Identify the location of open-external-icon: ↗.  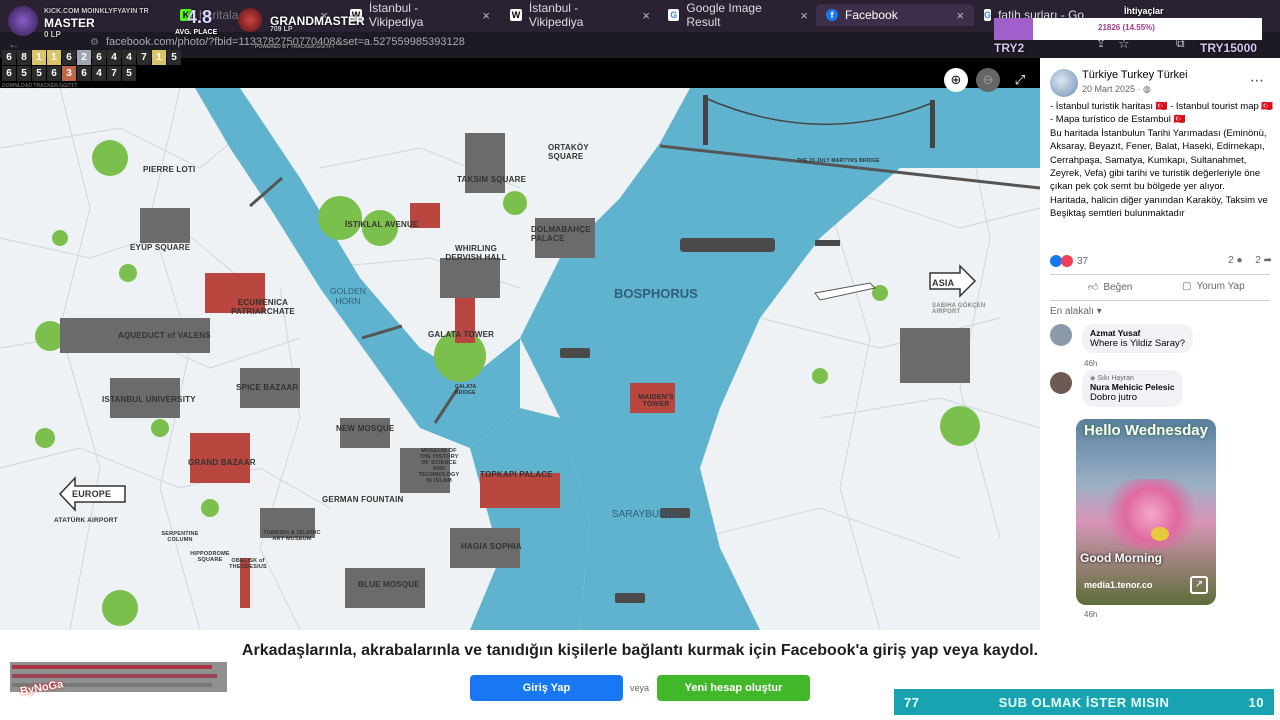
(1199, 585).